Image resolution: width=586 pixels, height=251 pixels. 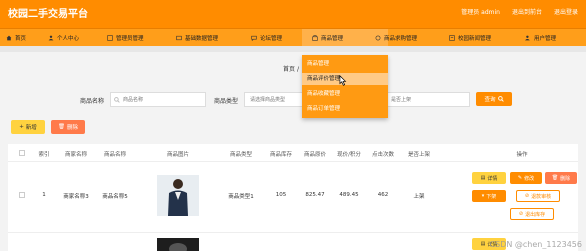 I want to click on th-clicks: 点击次数, so click(x=383, y=155).